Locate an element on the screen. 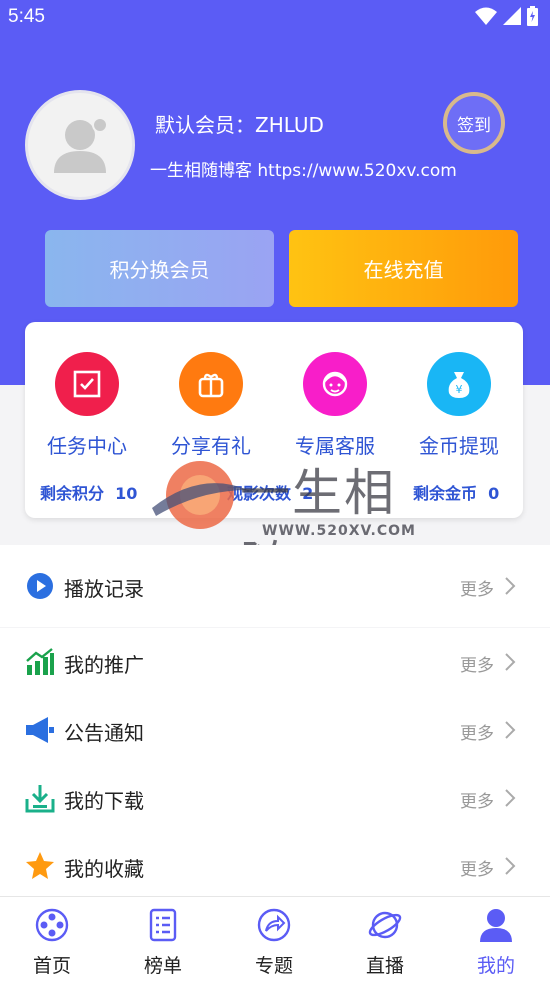 The image size is (550, 982). wifi-icon is located at coordinates (486, 16).